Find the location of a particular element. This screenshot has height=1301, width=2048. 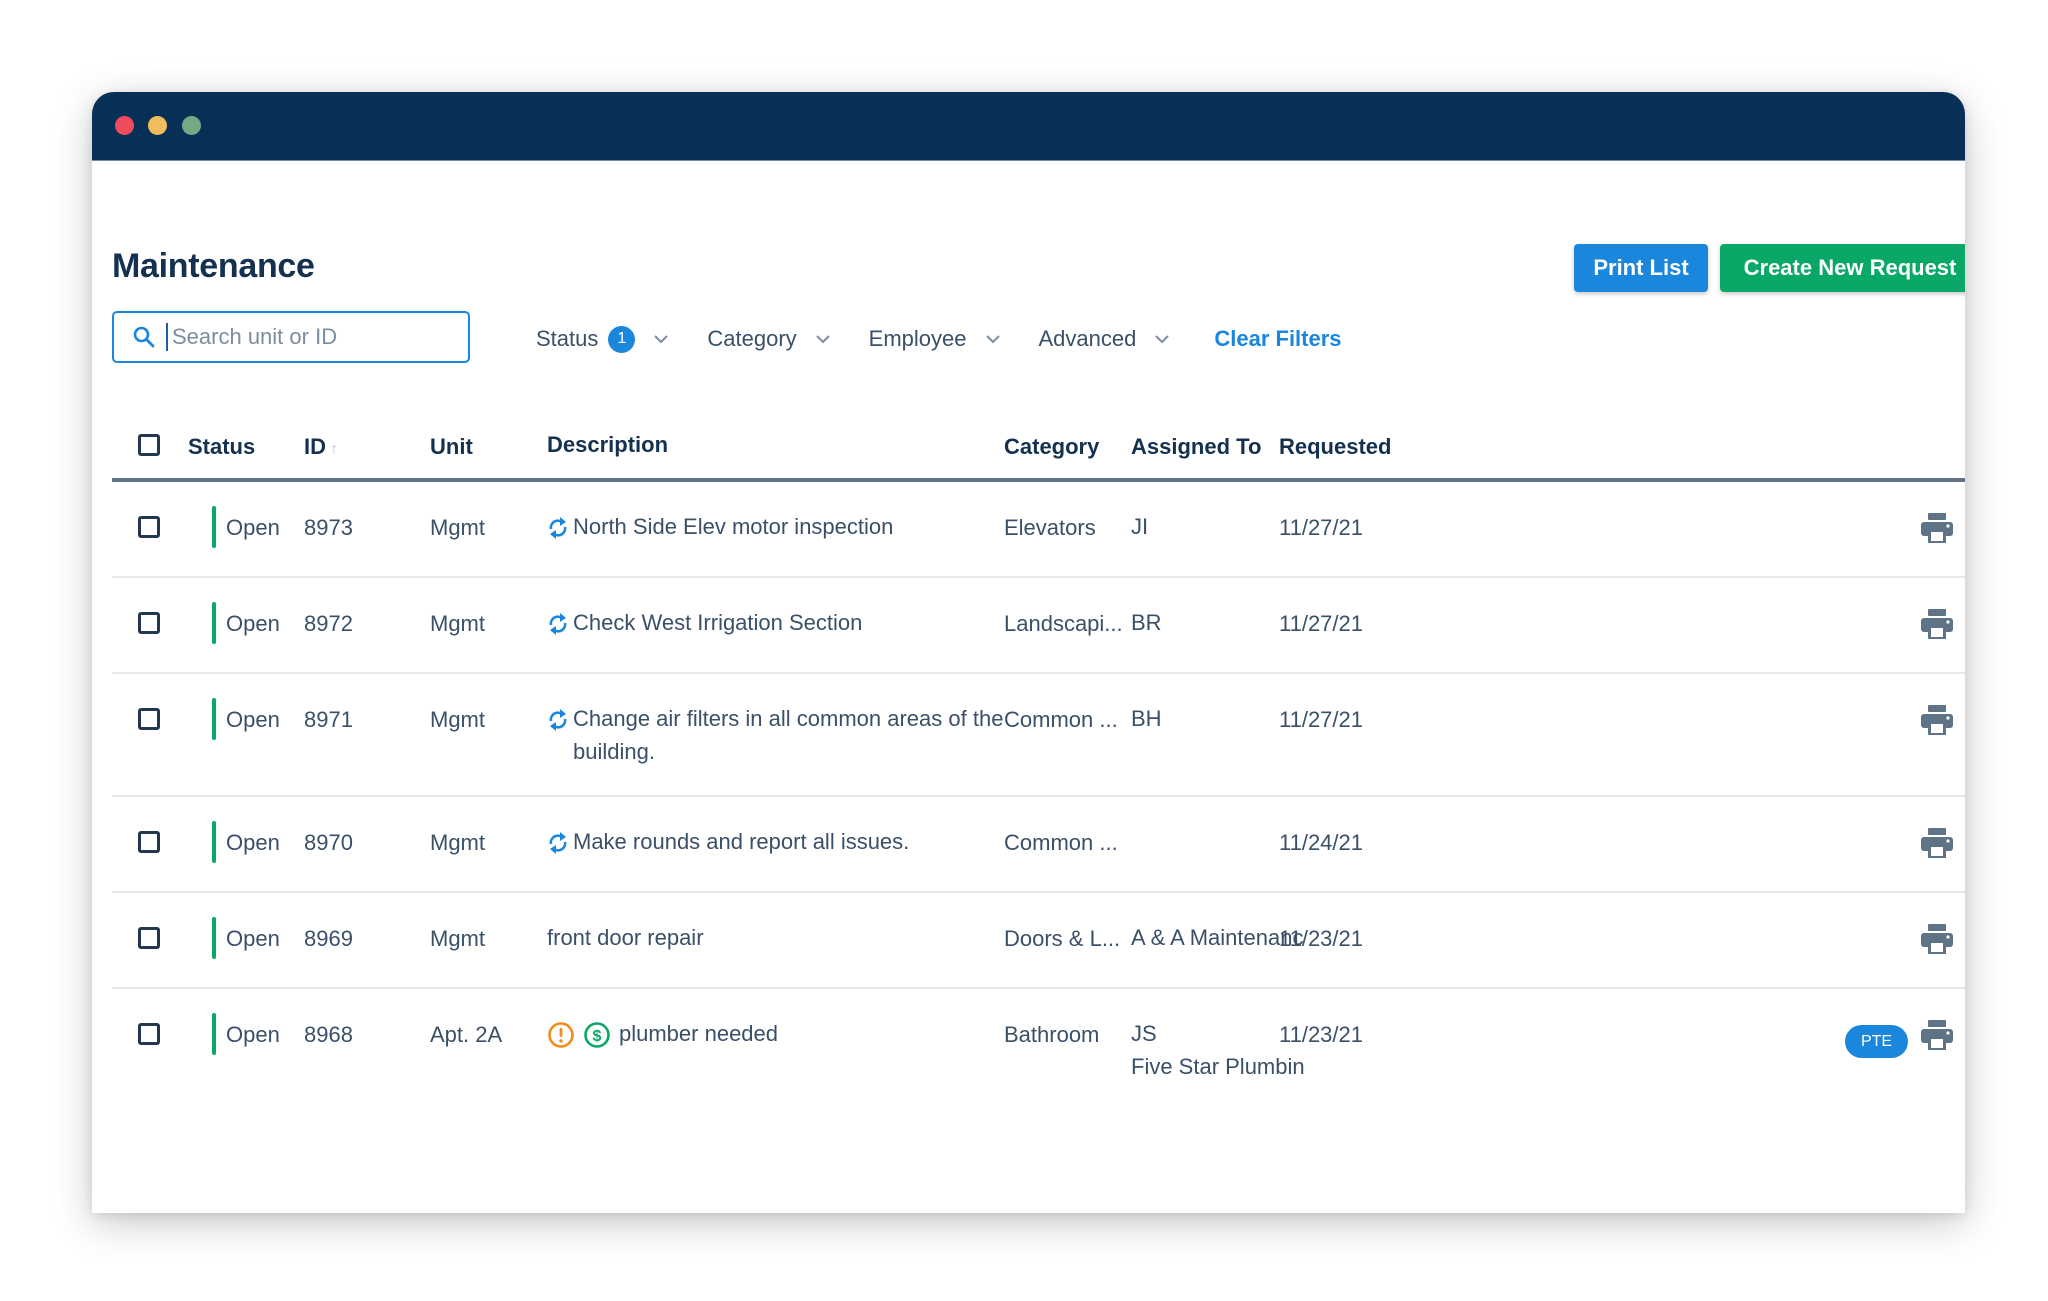

column-header-id-label: ID is located at coordinates (315, 446).